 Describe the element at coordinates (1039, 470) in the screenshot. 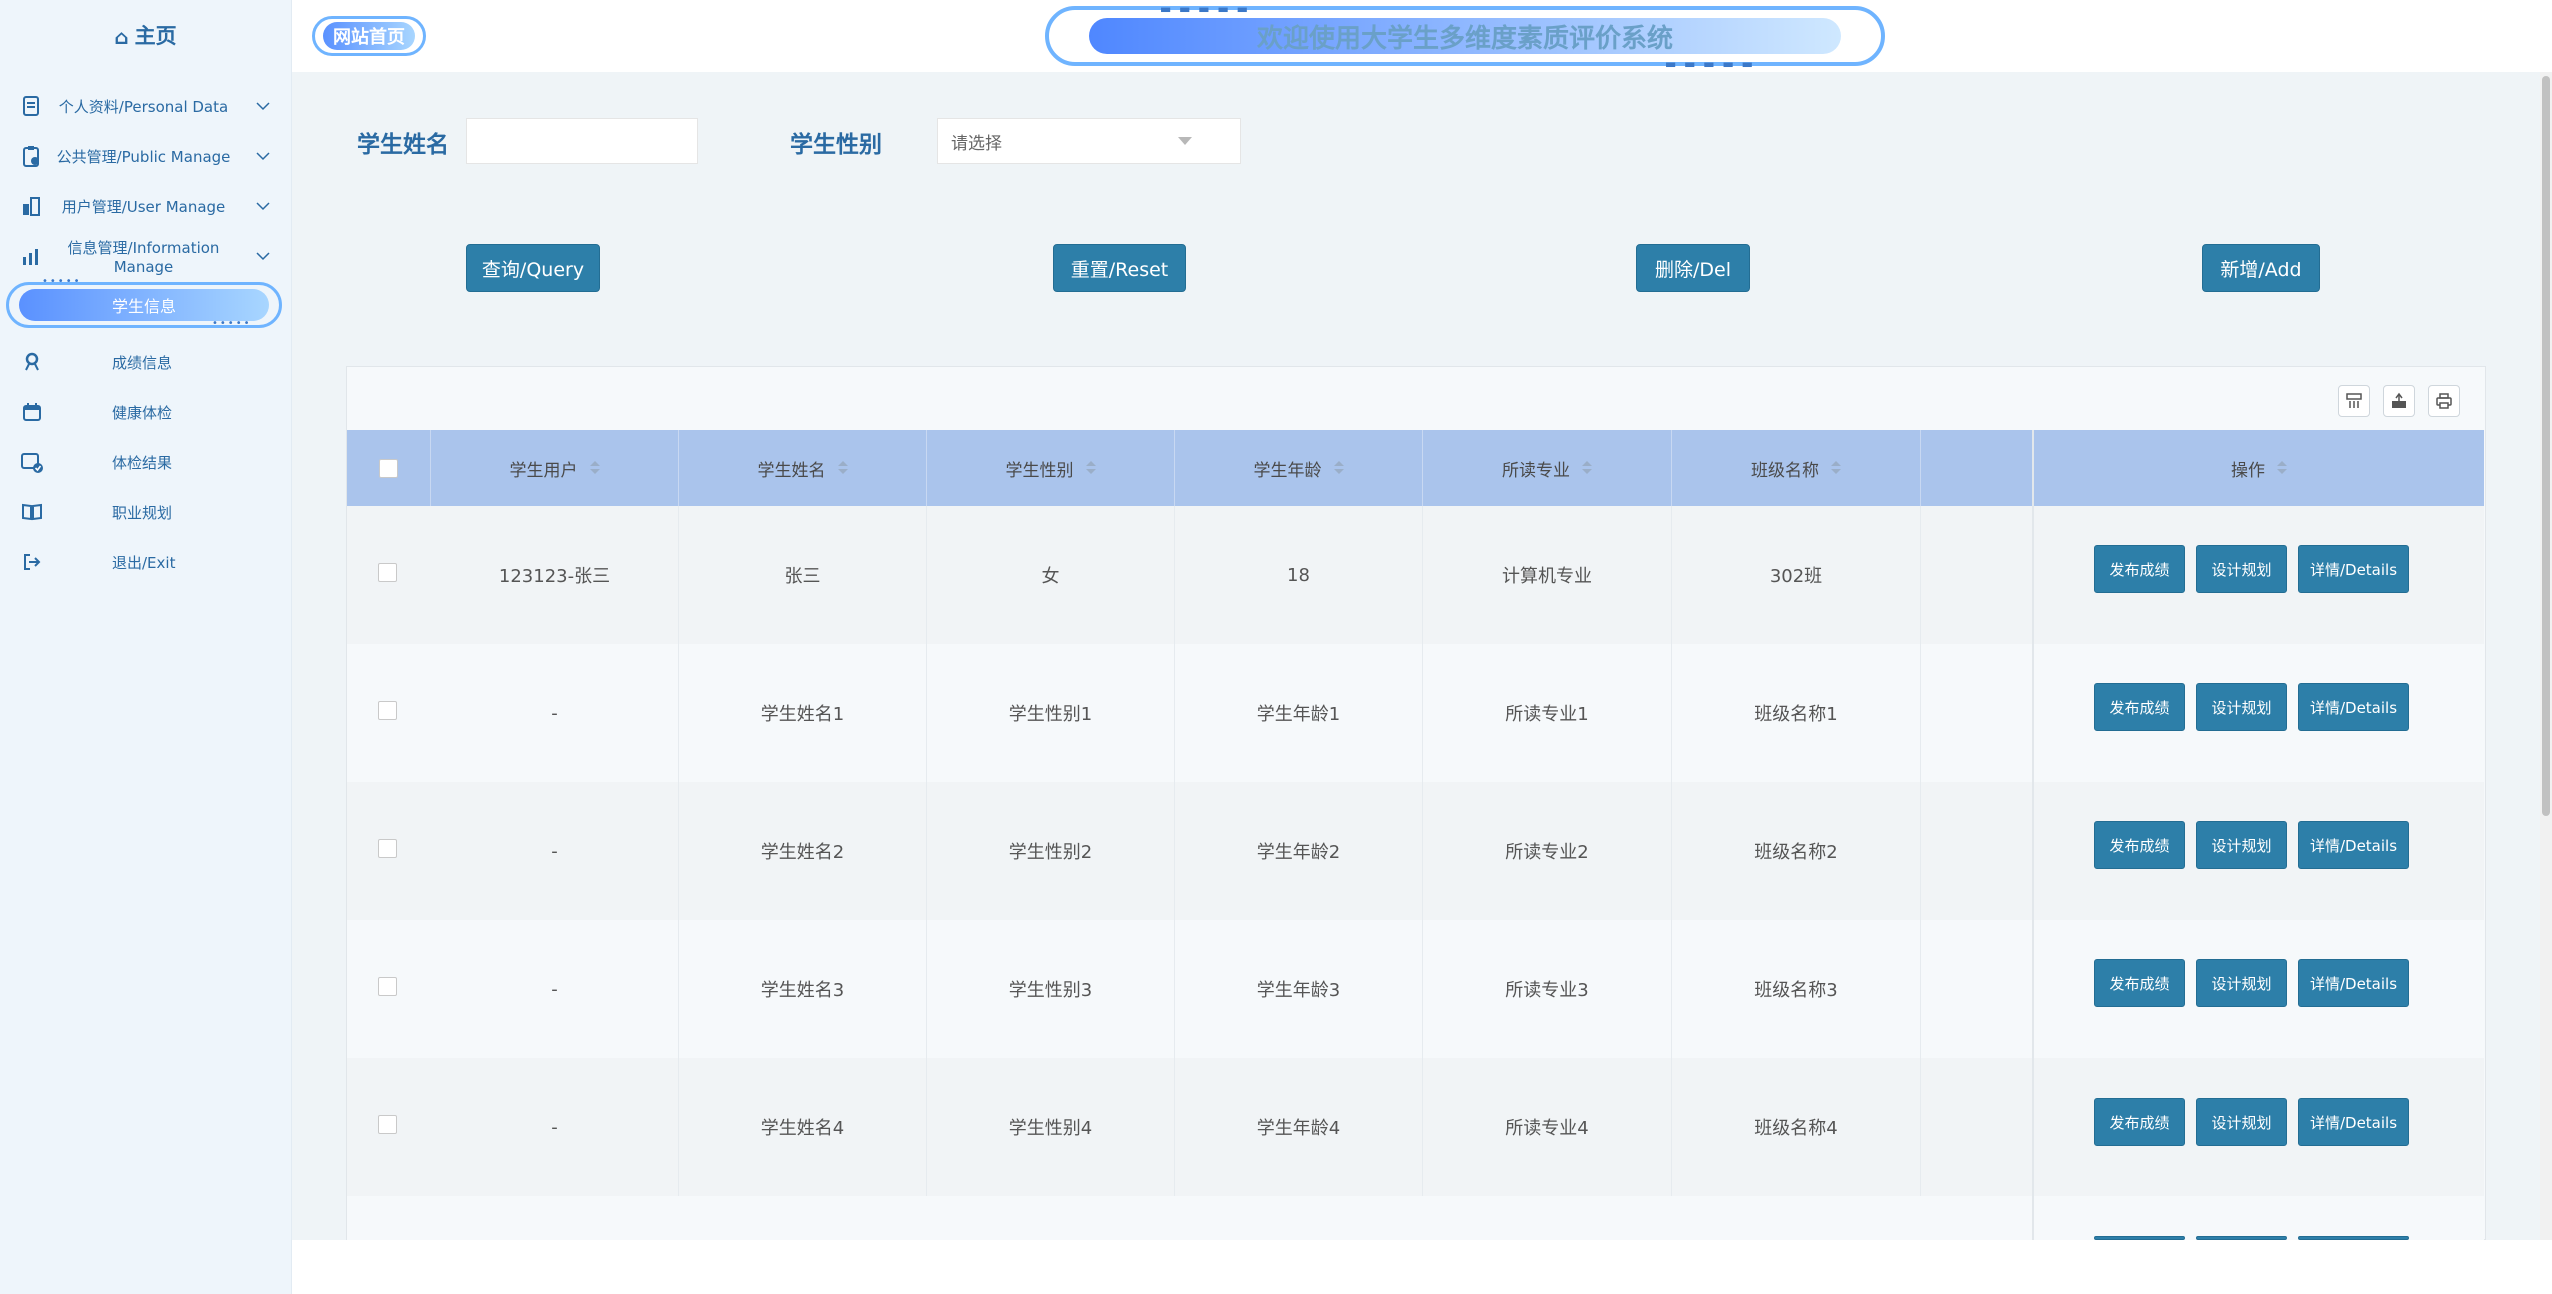

I see `col-header-label: 学生性别` at that location.